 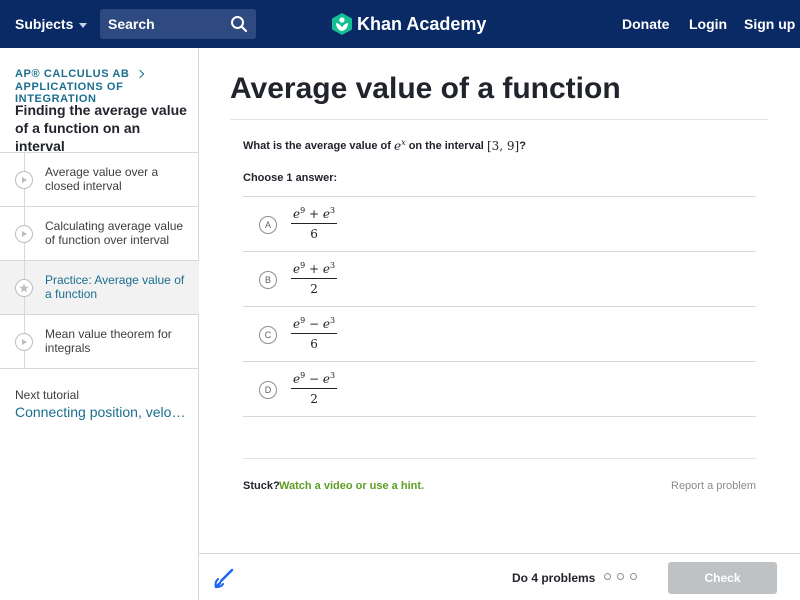 What do you see at coordinates (268, 390) in the screenshot?
I see `choice-letter-badge: D` at bounding box center [268, 390].